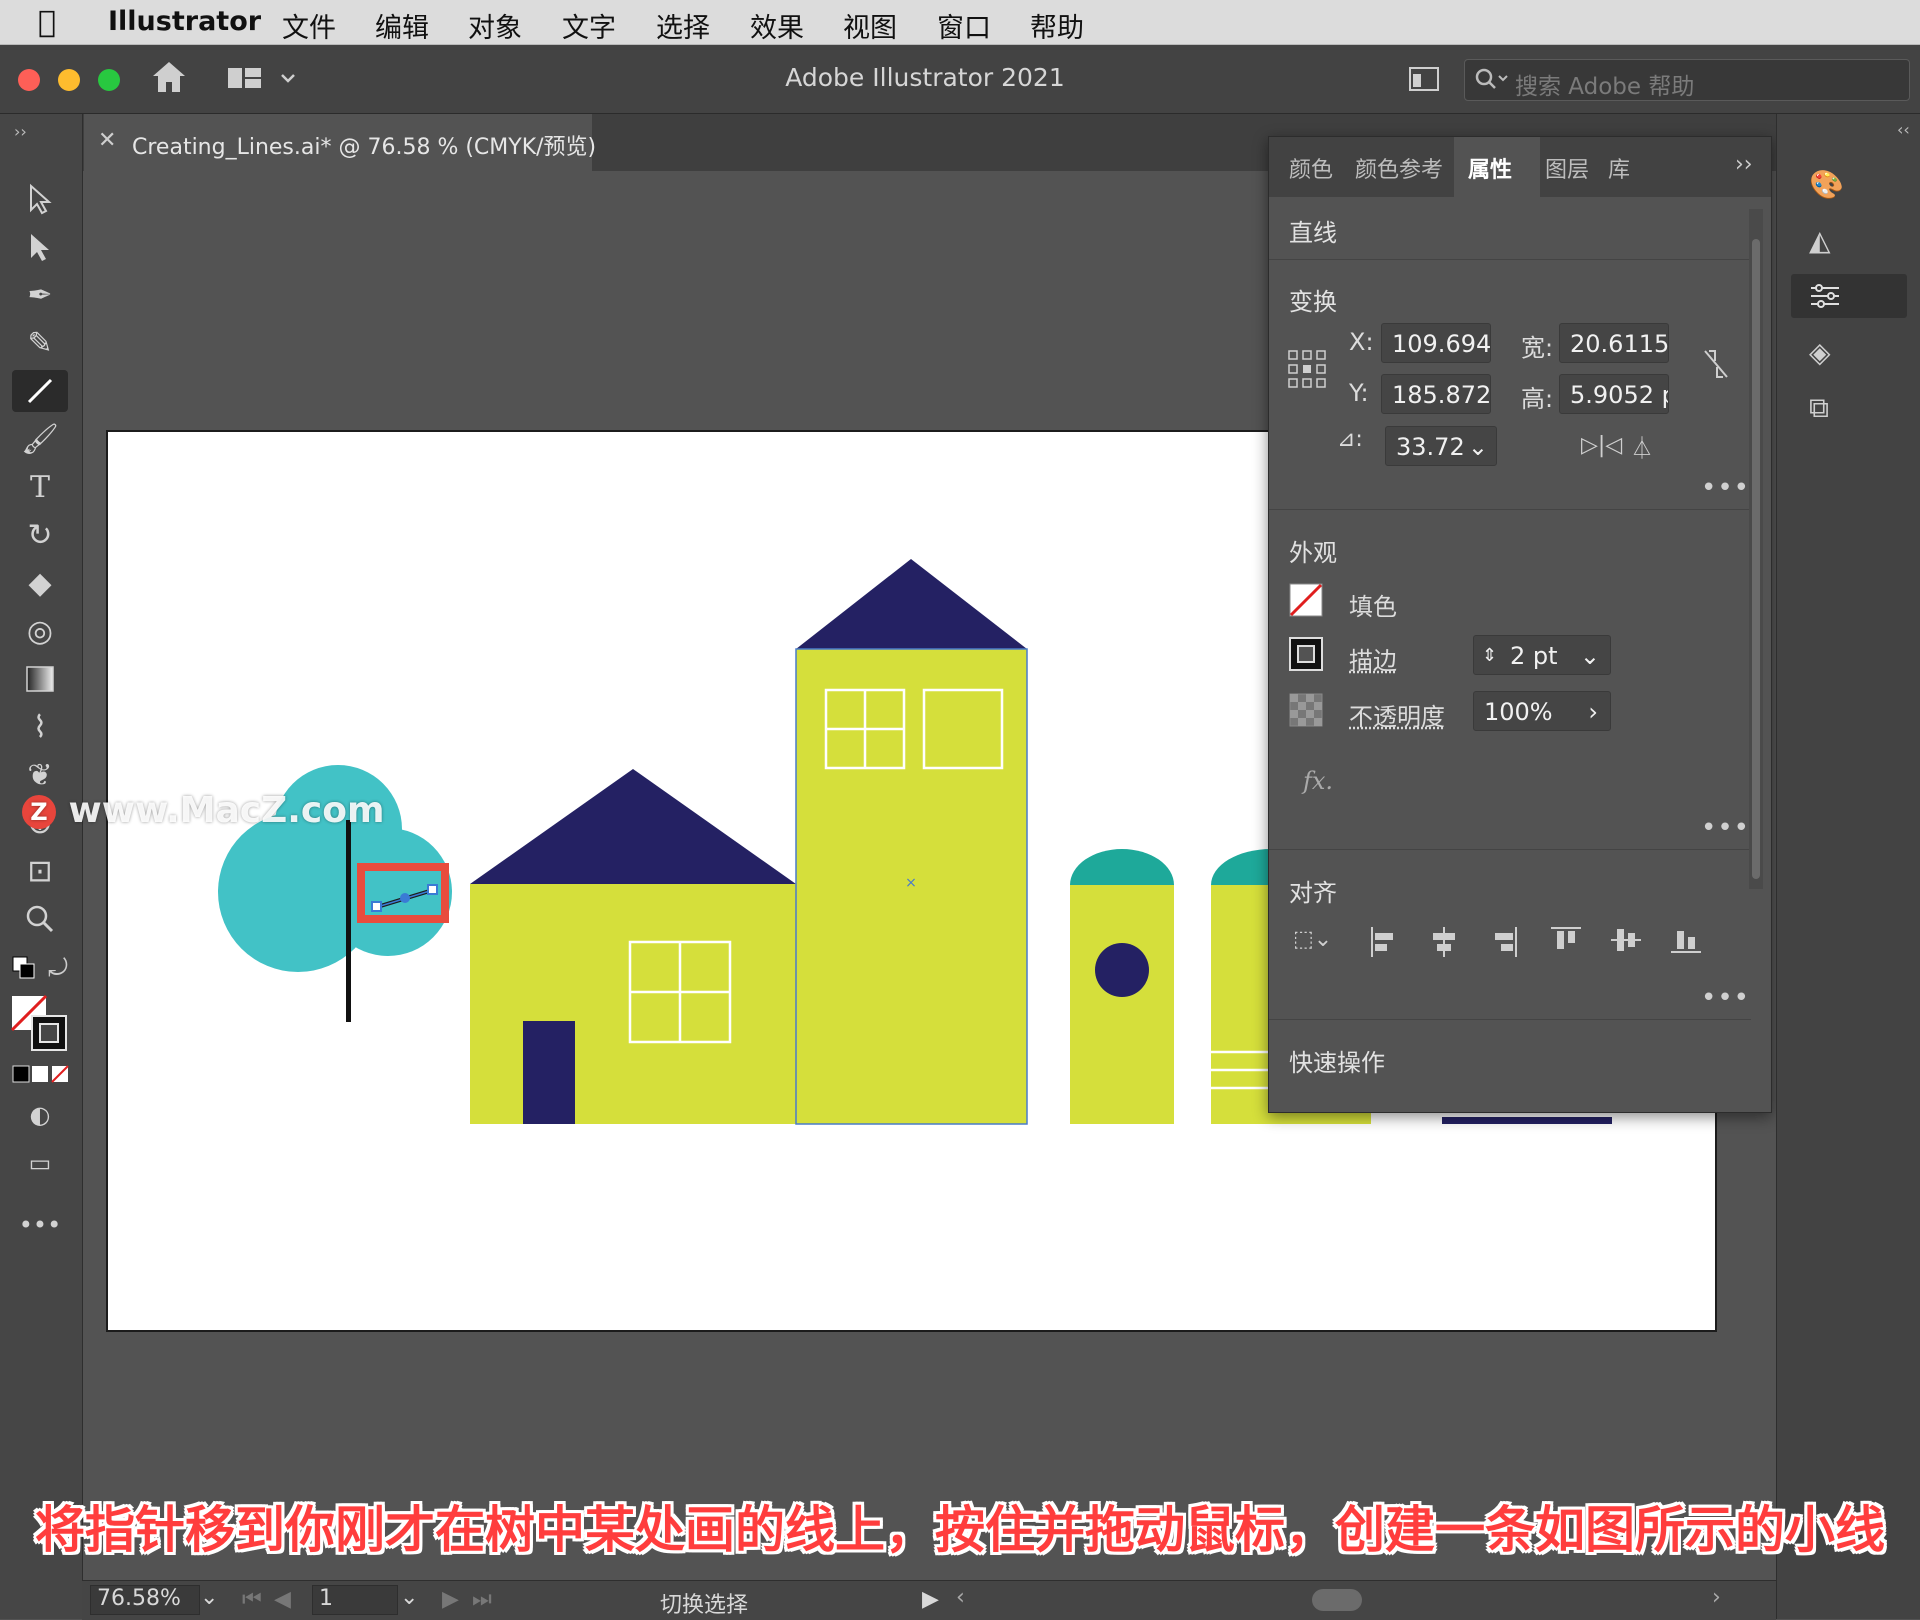 Image resolution: width=1920 pixels, height=1620 pixels. What do you see at coordinates (1614, 394) in the screenshot?
I see `height-field: 5.9052 p` at bounding box center [1614, 394].